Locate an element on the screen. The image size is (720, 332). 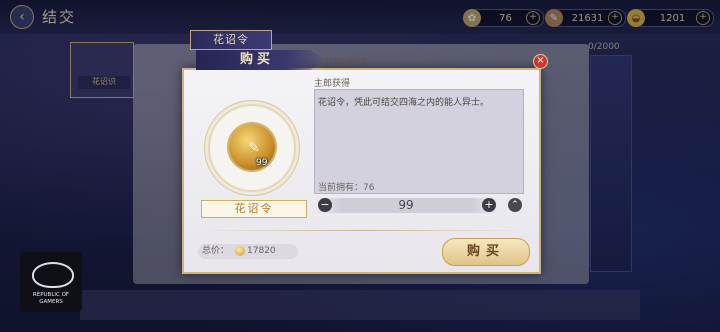
tab-hua-zhao-ling: 花诏令 is located at coordinates (231, 40).